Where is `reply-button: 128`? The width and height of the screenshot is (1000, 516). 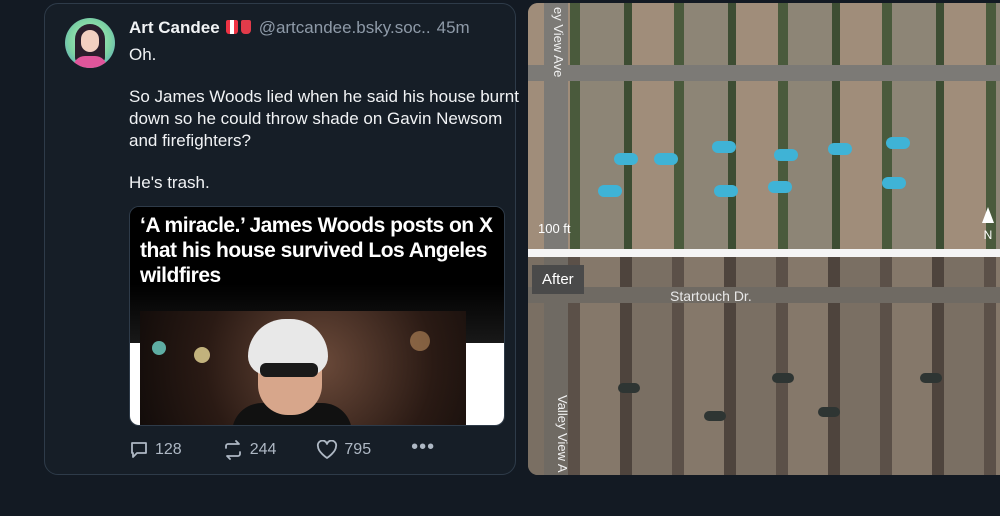 reply-button: 128 is located at coordinates (155, 450).